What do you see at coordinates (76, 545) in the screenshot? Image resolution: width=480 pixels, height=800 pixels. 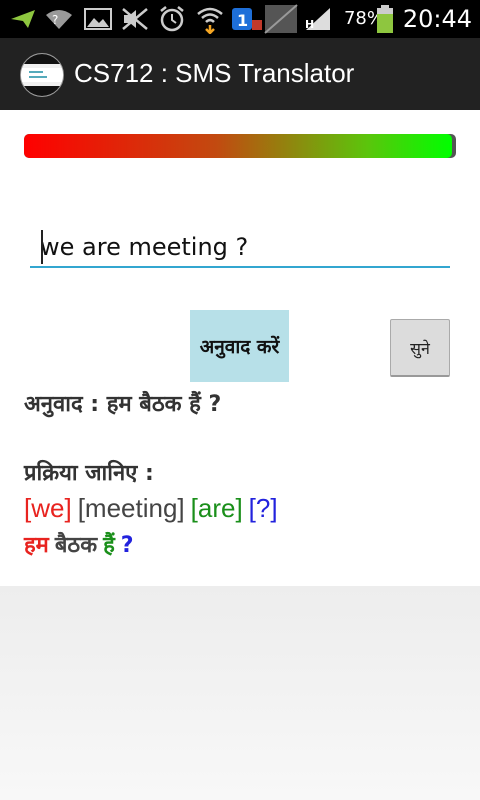 I see `hindi-token: बैठक` at bounding box center [76, 545].